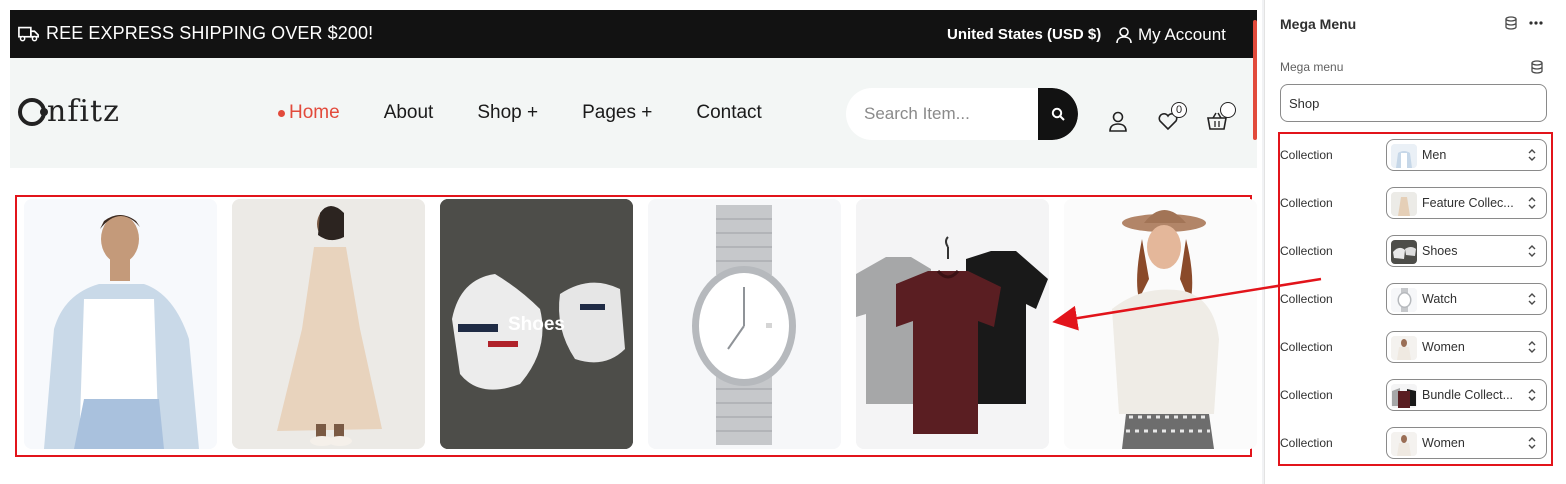  I want to click on nav-item-pages: Pages +, so click(617, 113).